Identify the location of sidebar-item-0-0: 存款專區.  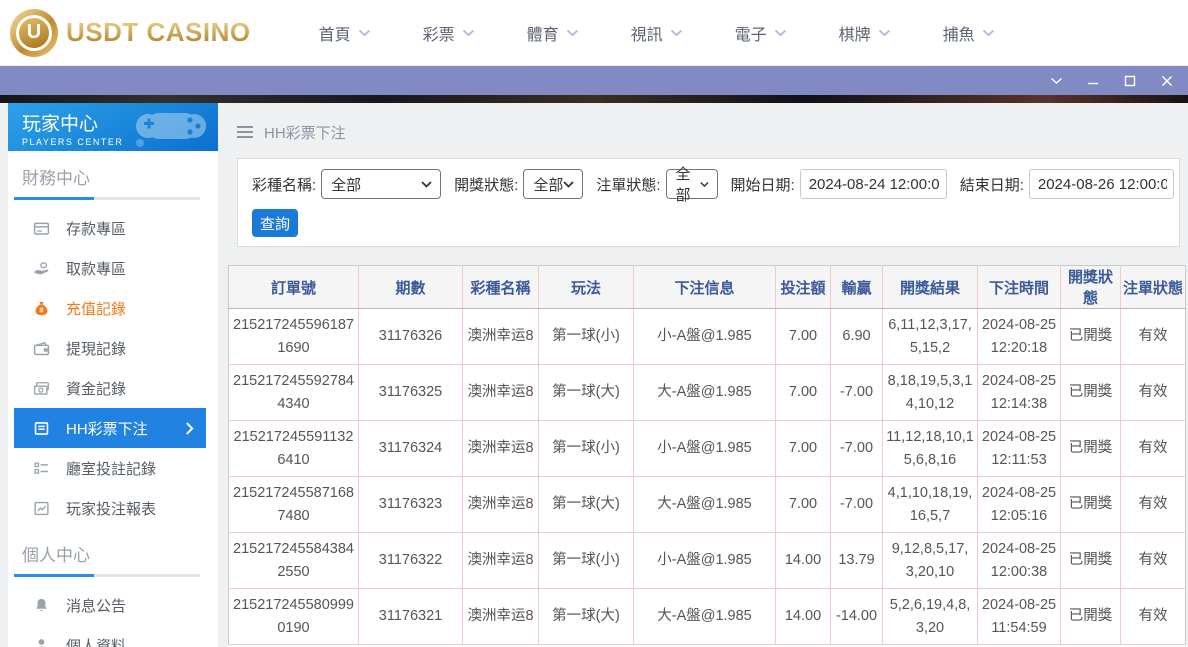
(113, 228).